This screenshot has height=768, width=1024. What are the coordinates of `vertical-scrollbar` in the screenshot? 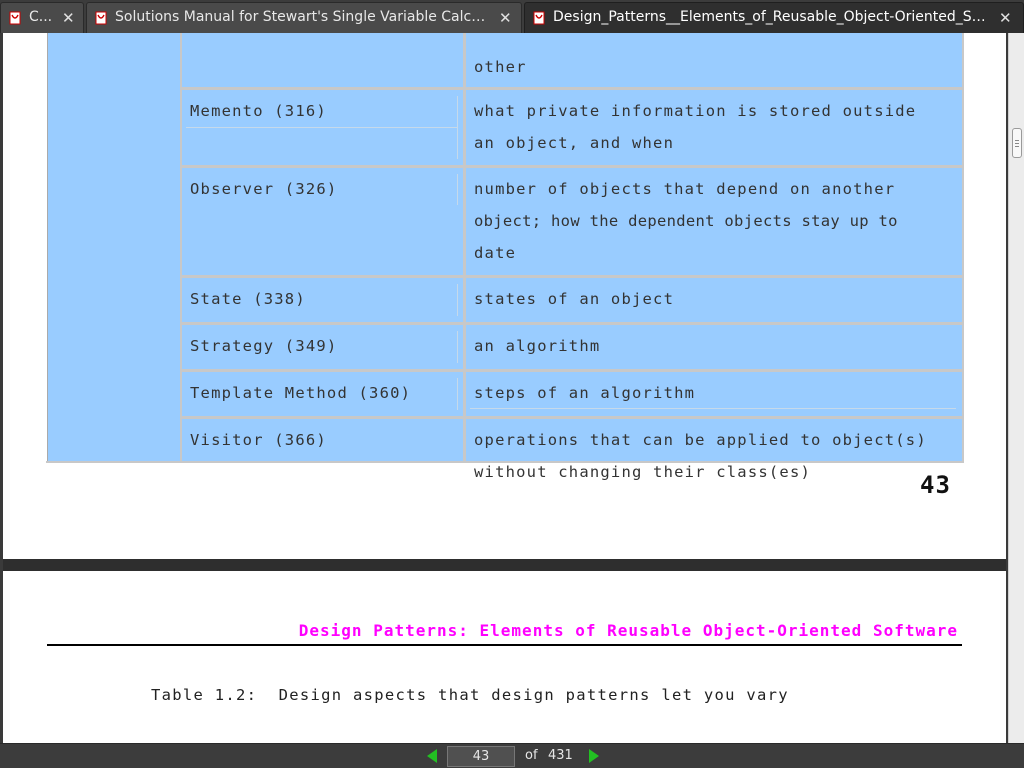 It's located at (1016, 388).